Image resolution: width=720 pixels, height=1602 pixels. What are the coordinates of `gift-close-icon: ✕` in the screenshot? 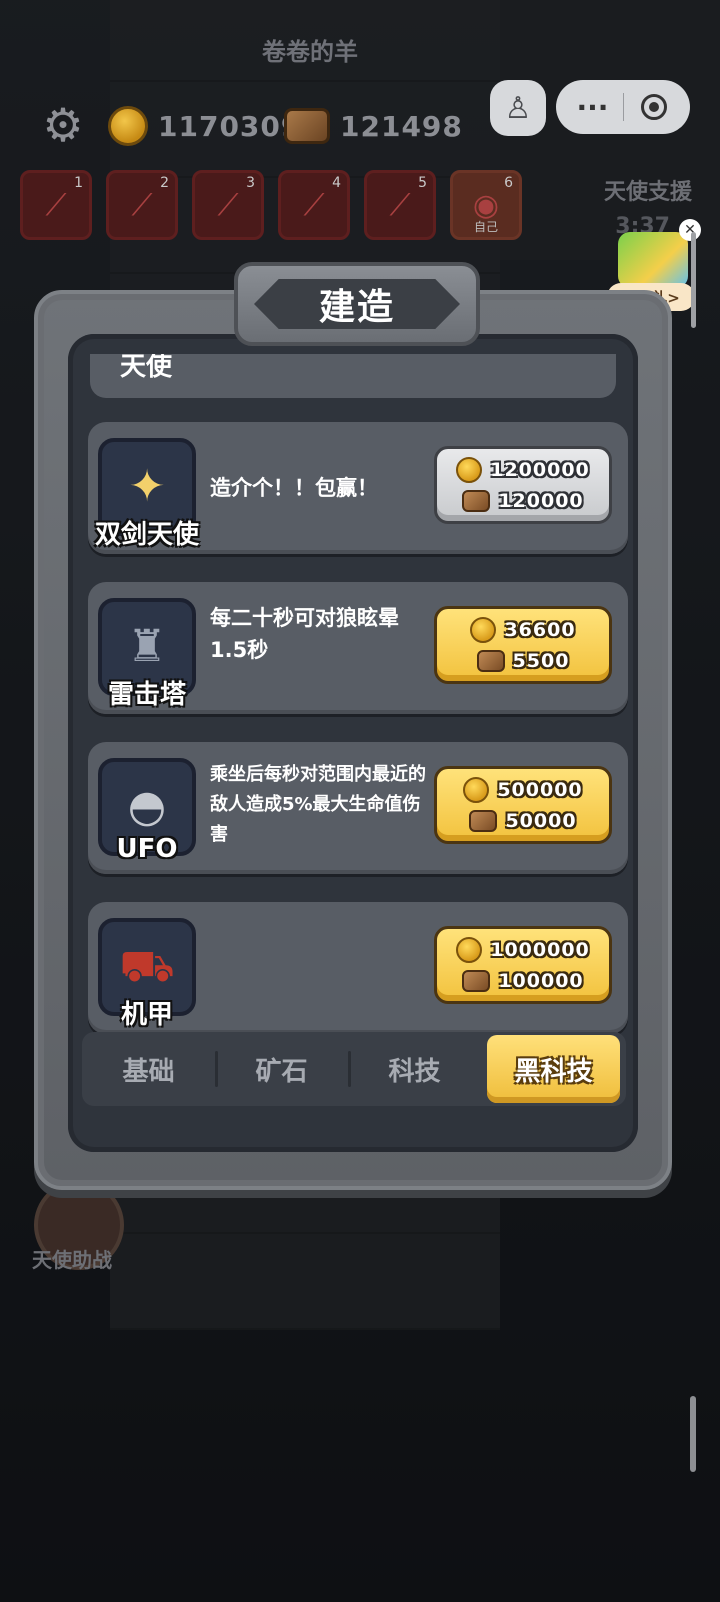 It's located at (690, 230).